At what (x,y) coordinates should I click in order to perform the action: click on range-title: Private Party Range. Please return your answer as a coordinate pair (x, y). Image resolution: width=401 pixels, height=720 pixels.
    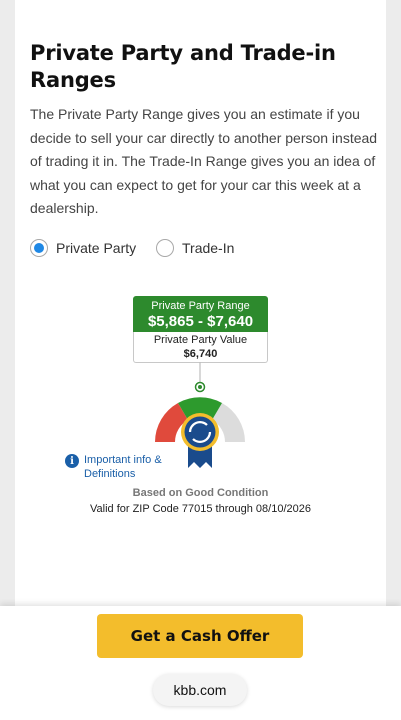
    Looking at the image, I should click on (200, 306).